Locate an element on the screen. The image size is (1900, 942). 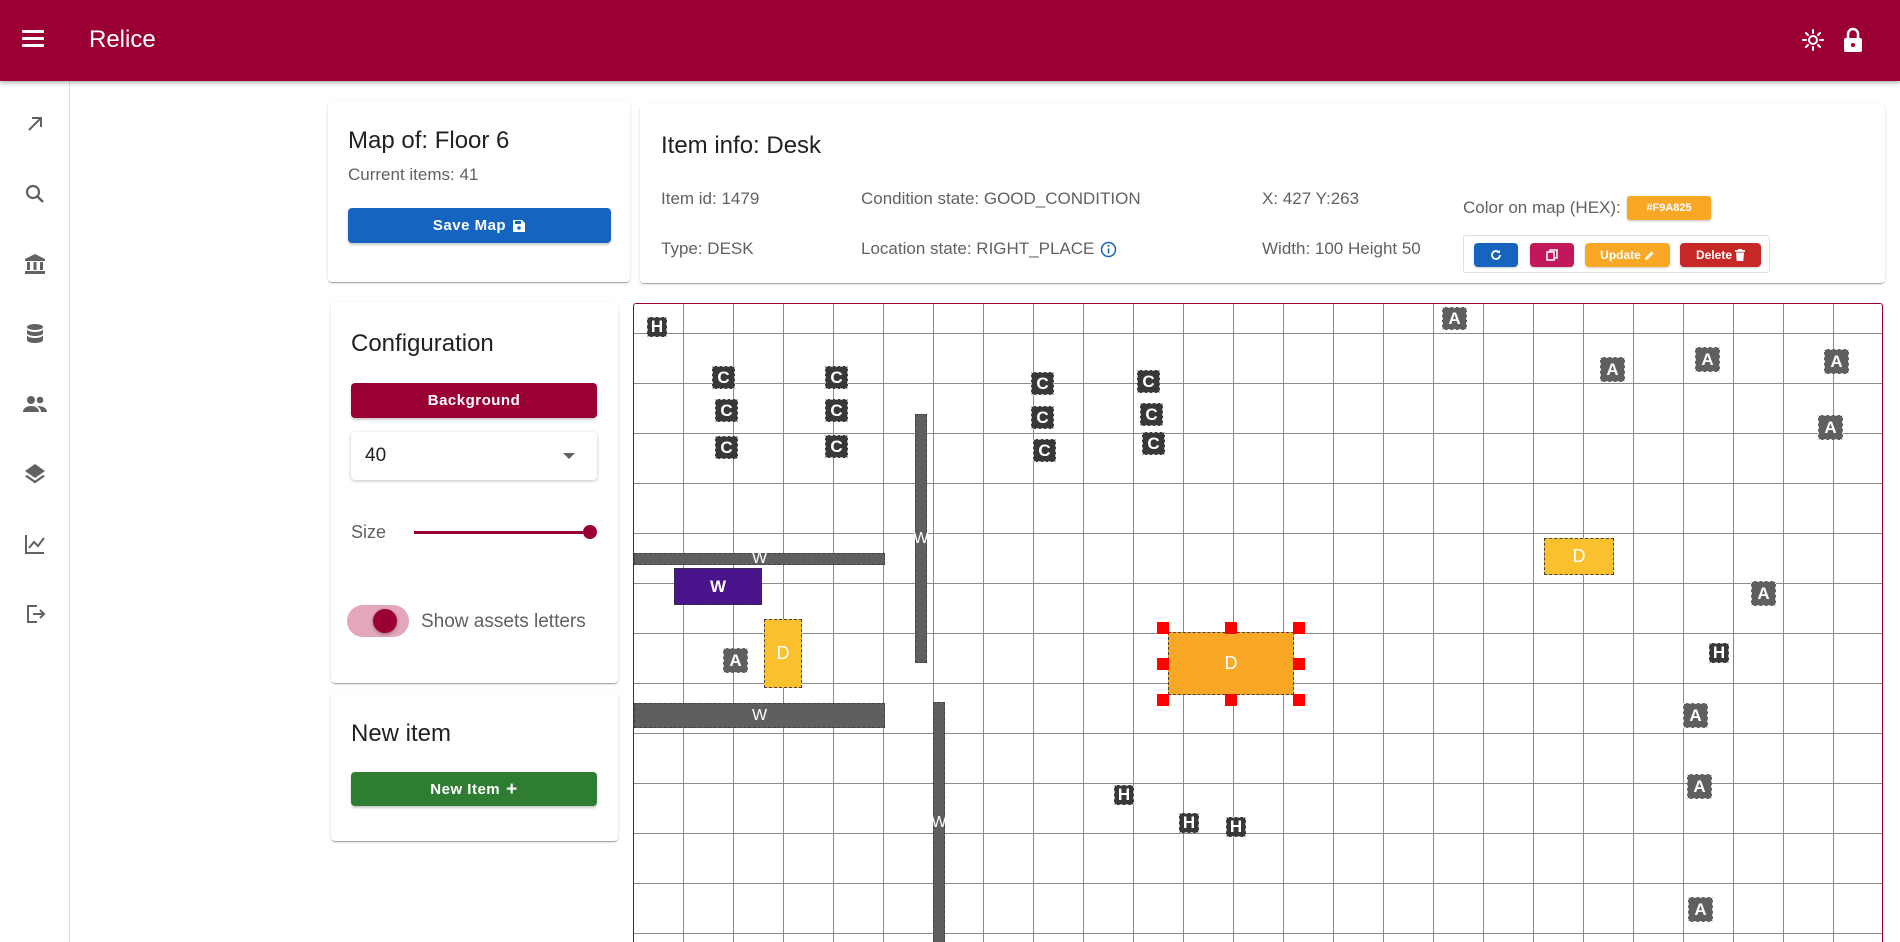
layers-icon is located at coordinates (35, 474).